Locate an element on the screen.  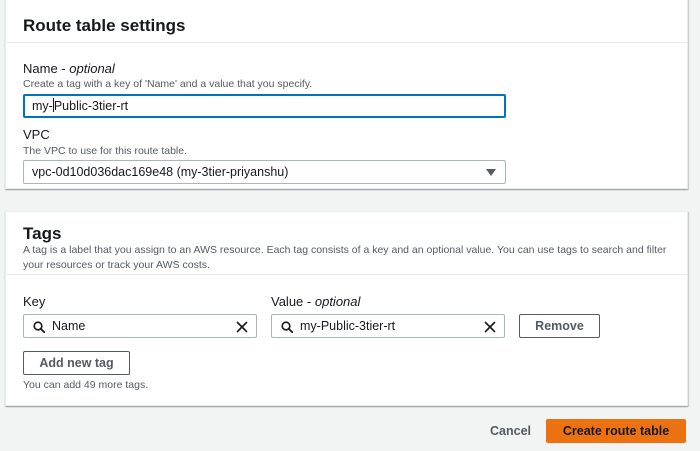
key-column-label: Key is located at coordinates (34, 301).